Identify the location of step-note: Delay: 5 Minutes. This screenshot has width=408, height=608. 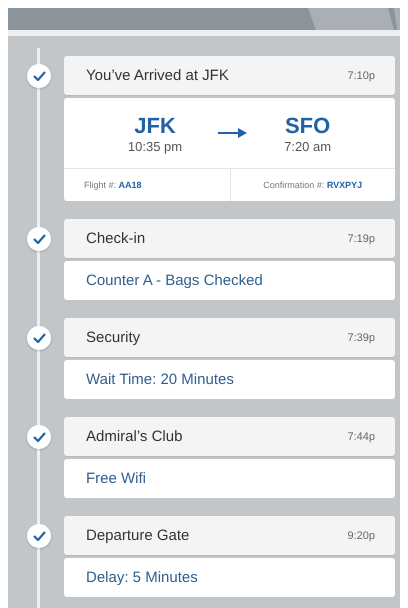
(142, 578).